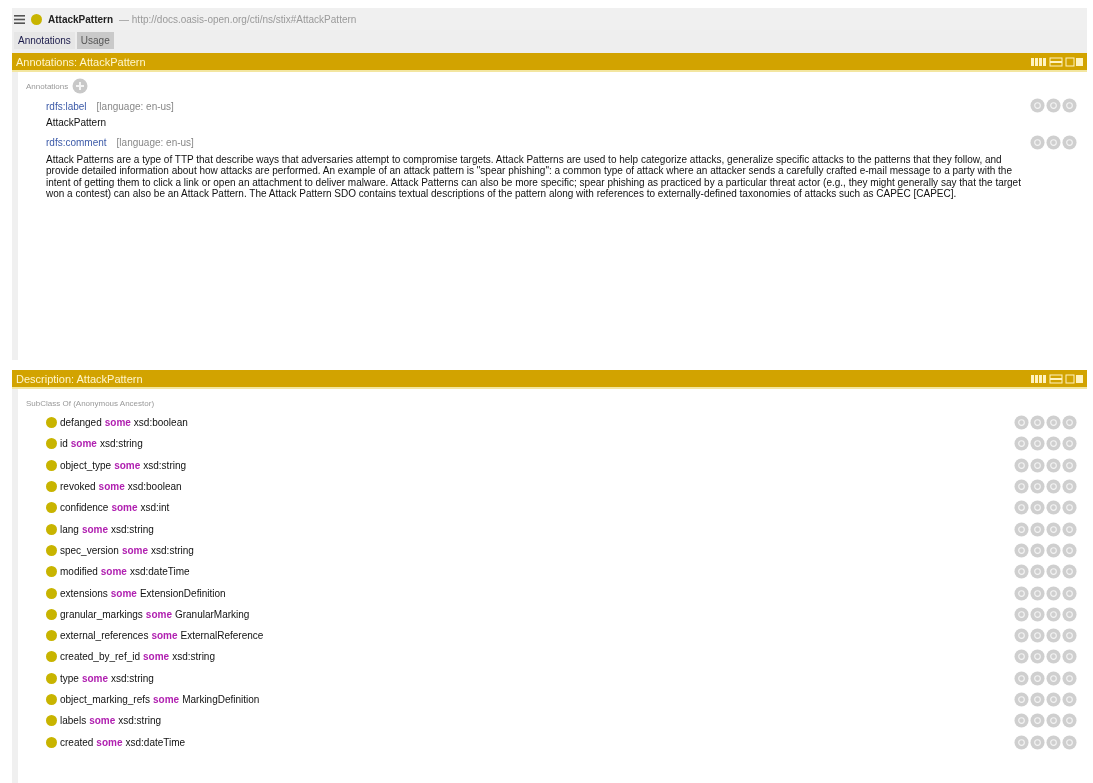 This screenshot has width=1093, height=783. I want to click on property-name: revoked, so click(78, 487).